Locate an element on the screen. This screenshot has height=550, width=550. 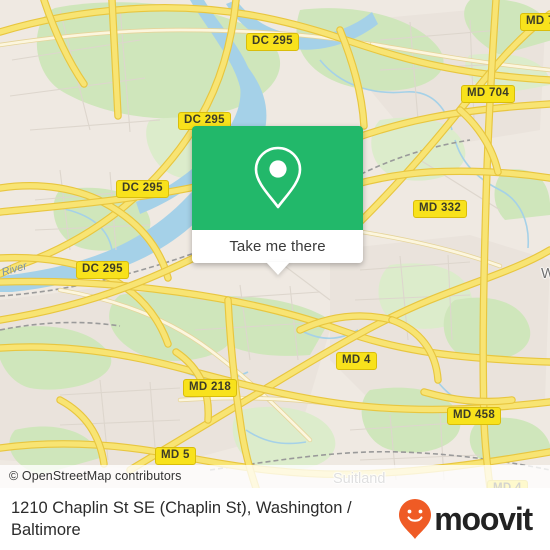
callout-tail is located at coordinates (277, 268).